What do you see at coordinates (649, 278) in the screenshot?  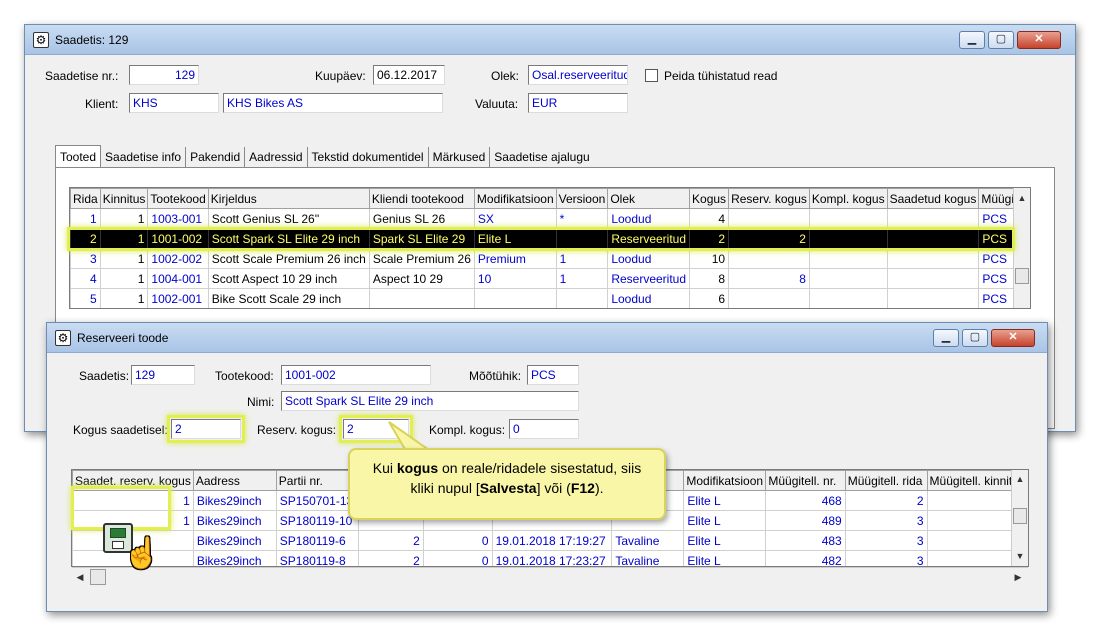 I see `table-cell: Reserveeritud` at bounding box center [649, 278].